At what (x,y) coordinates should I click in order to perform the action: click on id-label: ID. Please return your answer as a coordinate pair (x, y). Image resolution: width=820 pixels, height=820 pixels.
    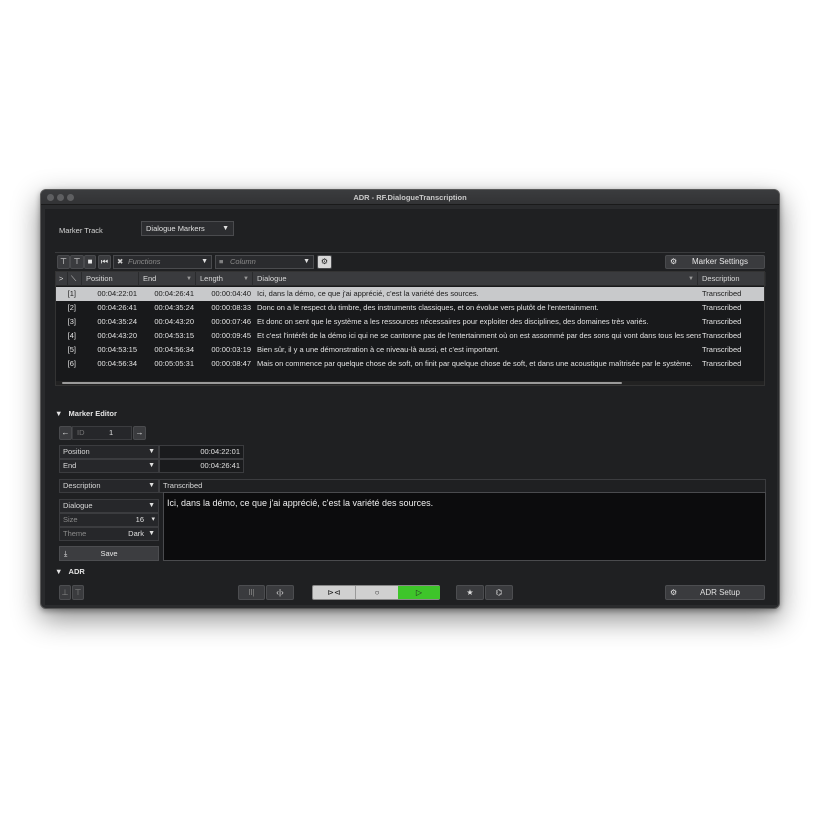
    Looking at the image, I should click on (81, 432).